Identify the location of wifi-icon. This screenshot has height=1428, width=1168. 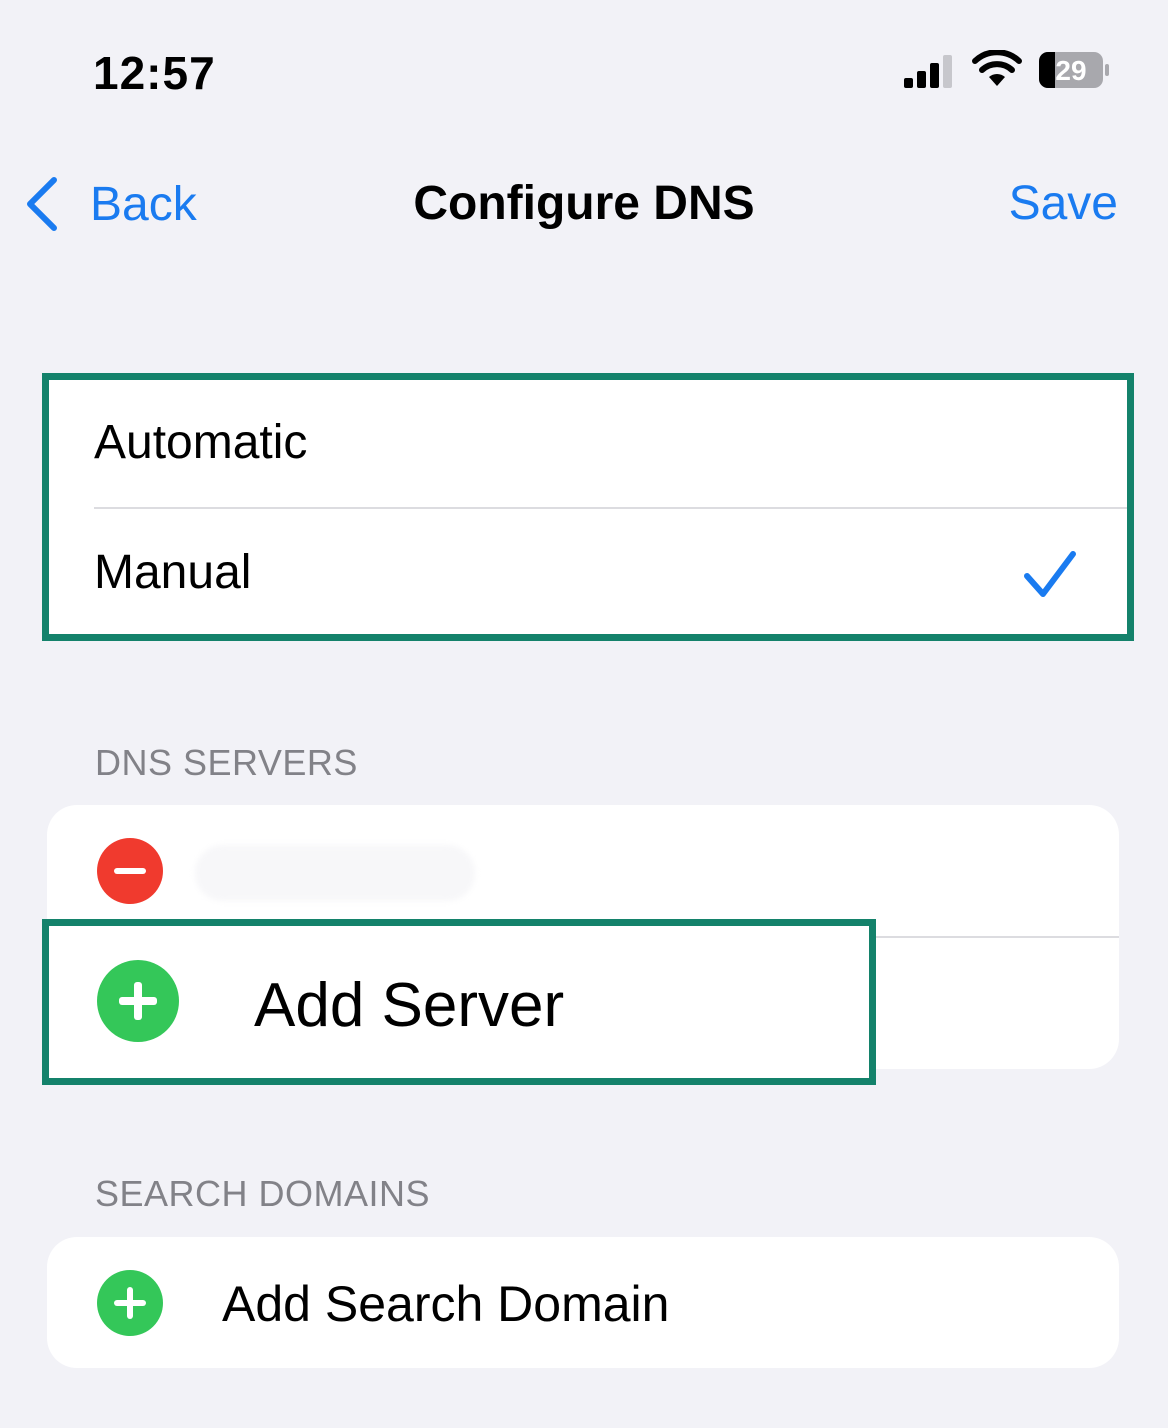
(997, 68).